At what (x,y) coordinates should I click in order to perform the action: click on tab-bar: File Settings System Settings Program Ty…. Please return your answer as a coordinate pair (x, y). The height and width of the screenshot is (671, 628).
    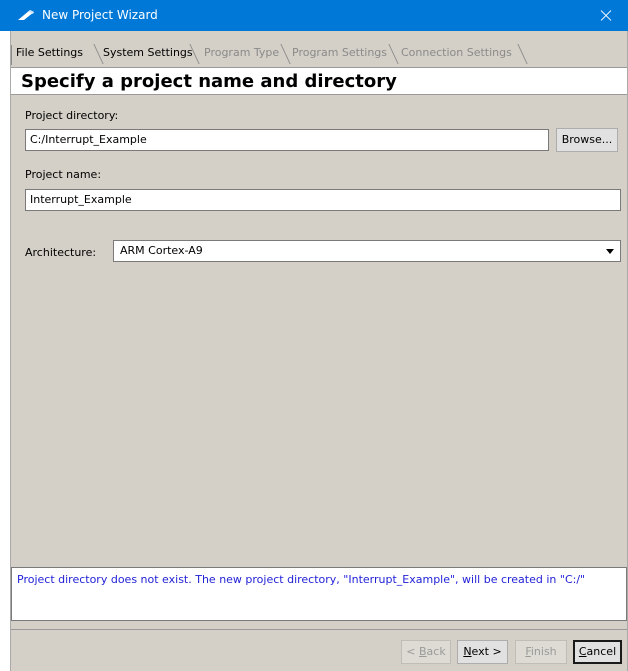
    Looking at the image, I should click on (319, 54).